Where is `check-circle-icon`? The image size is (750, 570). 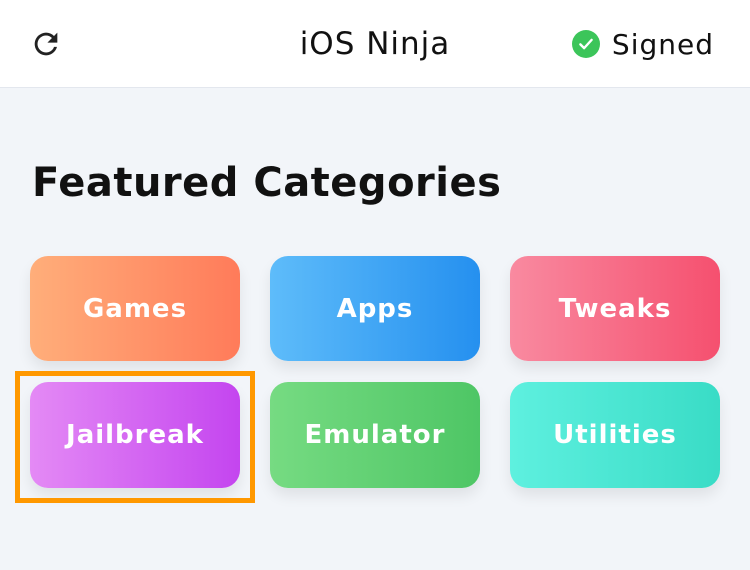
check-circle-icon is located at coordinates (585, 44).